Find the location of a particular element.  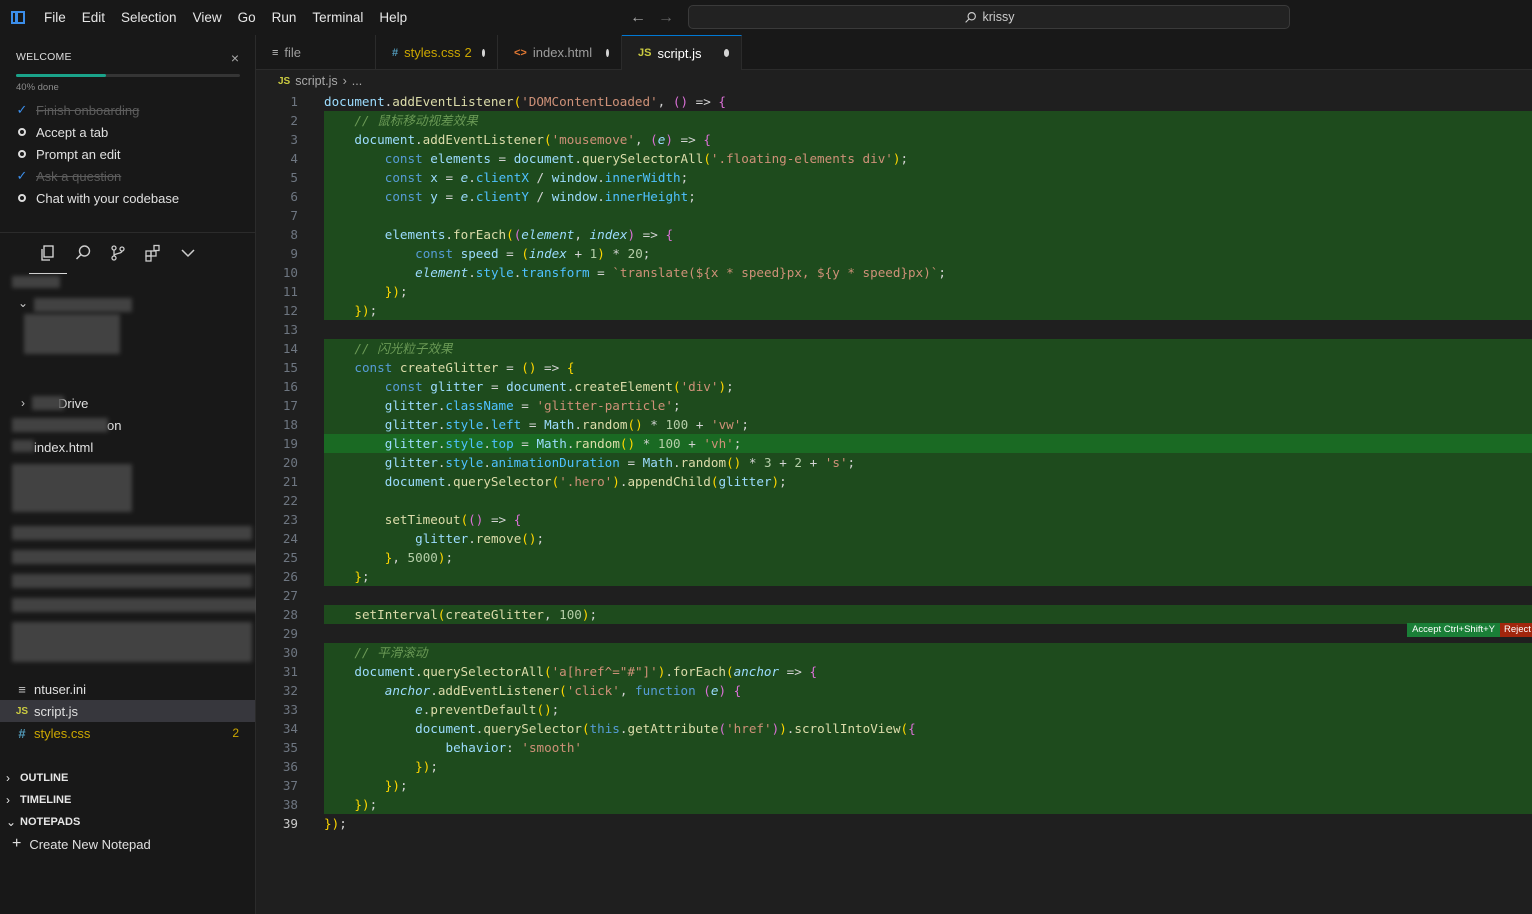

code-line: 30 // 平滑滚动 is located at coordinates (894, 652).